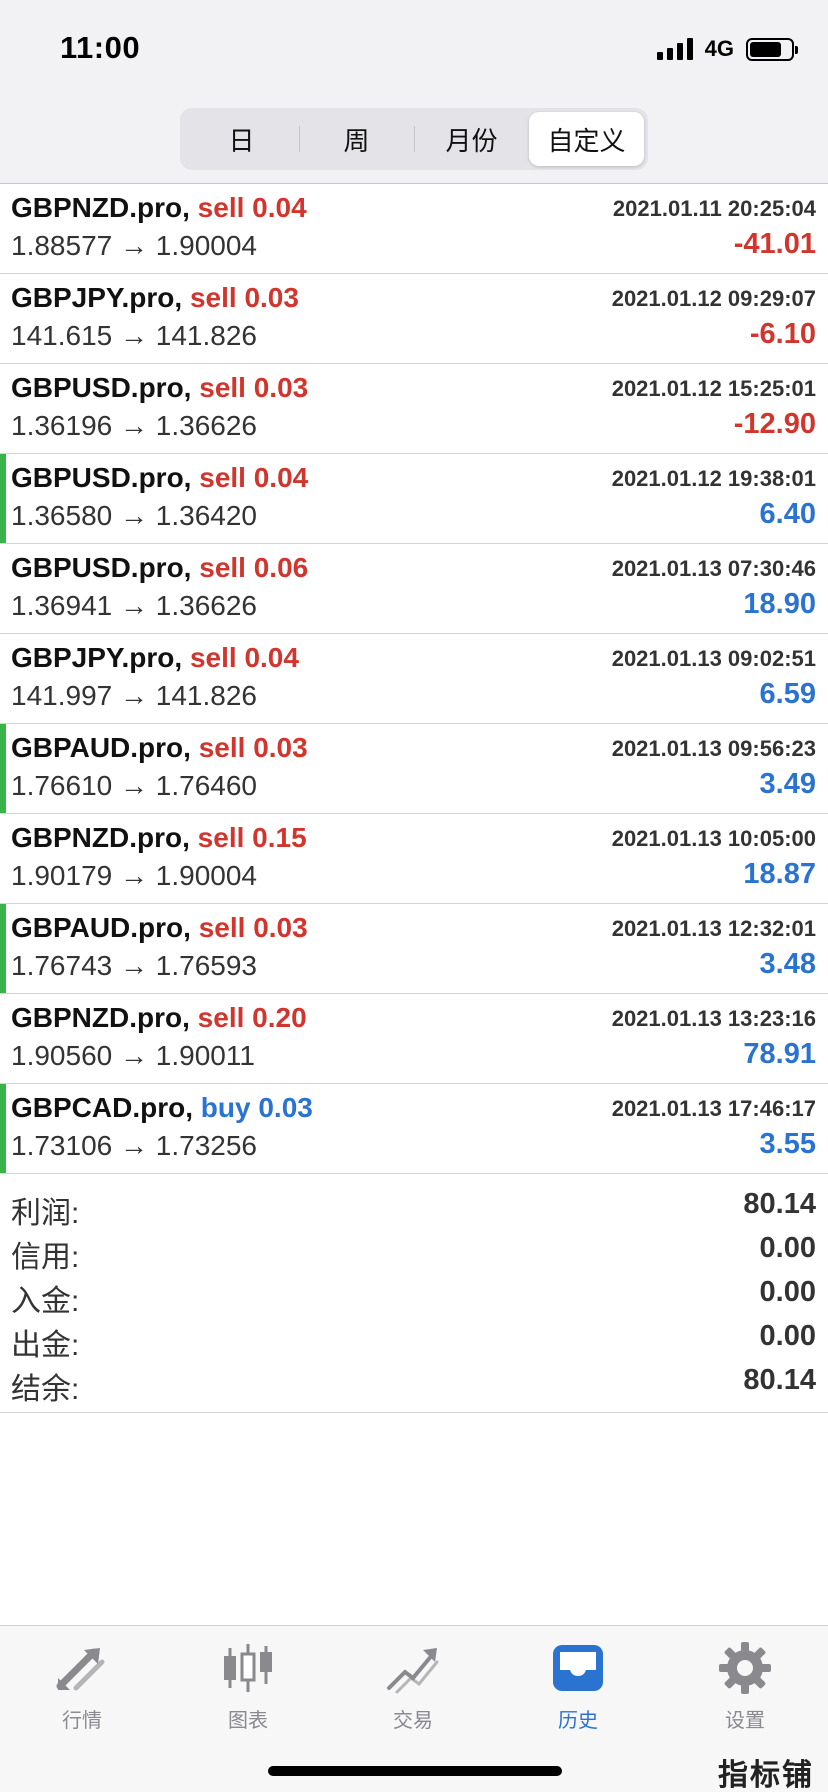 This screenshot has width=828, height=1792. Describe the element at coordinates (45, 1301) in the screenshot. I see `summary-label: 入金:` at that location.